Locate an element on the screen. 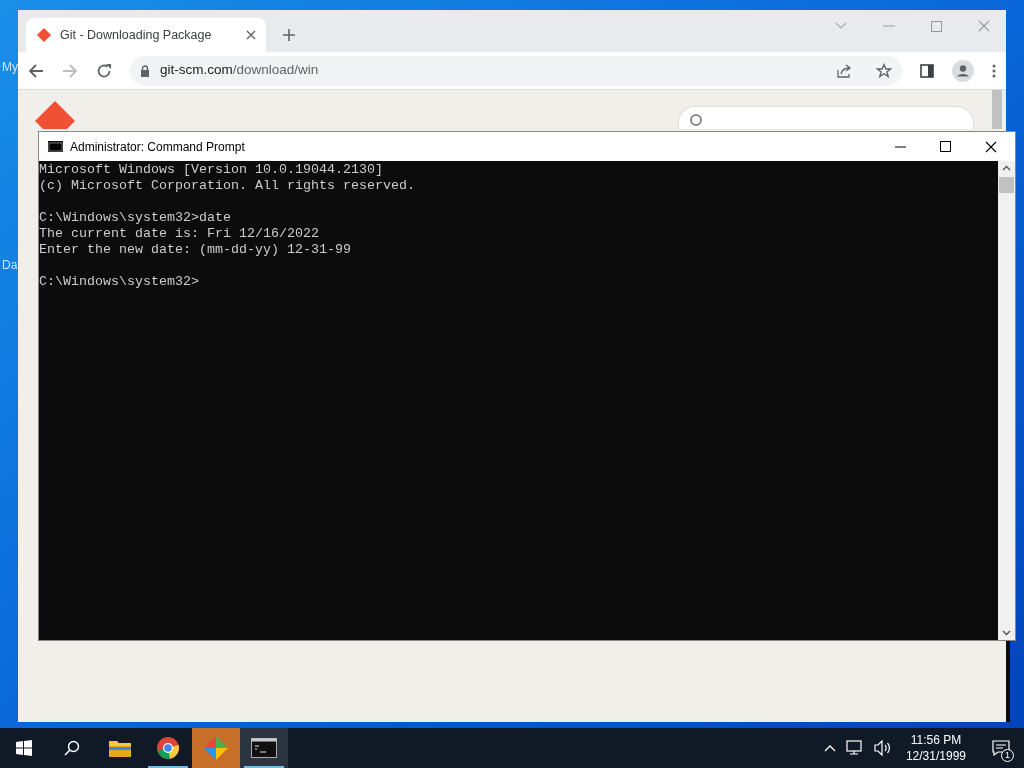 The image size is (1024, 768). plus-icon is located at coordinates (289, 35).